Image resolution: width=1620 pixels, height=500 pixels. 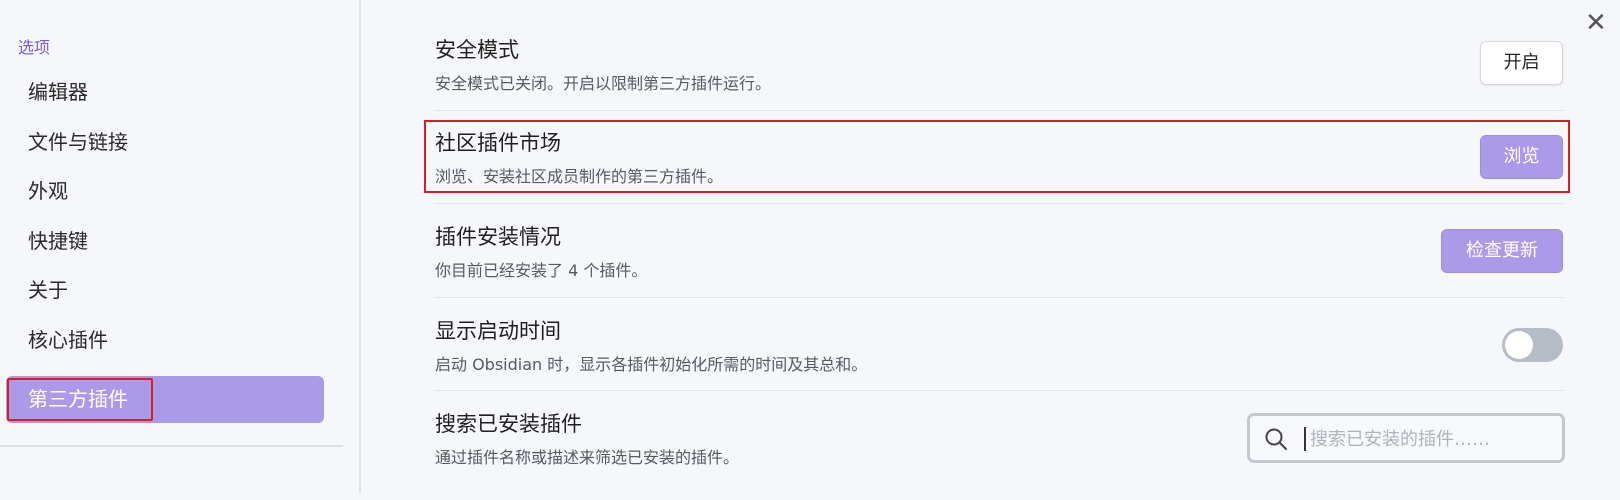 I want to click on setting-startup-time: 显示启动时间 启动 Obsidian 时，显示各插件初始化所需的时间及其总和。, so click(x=994, y=361).